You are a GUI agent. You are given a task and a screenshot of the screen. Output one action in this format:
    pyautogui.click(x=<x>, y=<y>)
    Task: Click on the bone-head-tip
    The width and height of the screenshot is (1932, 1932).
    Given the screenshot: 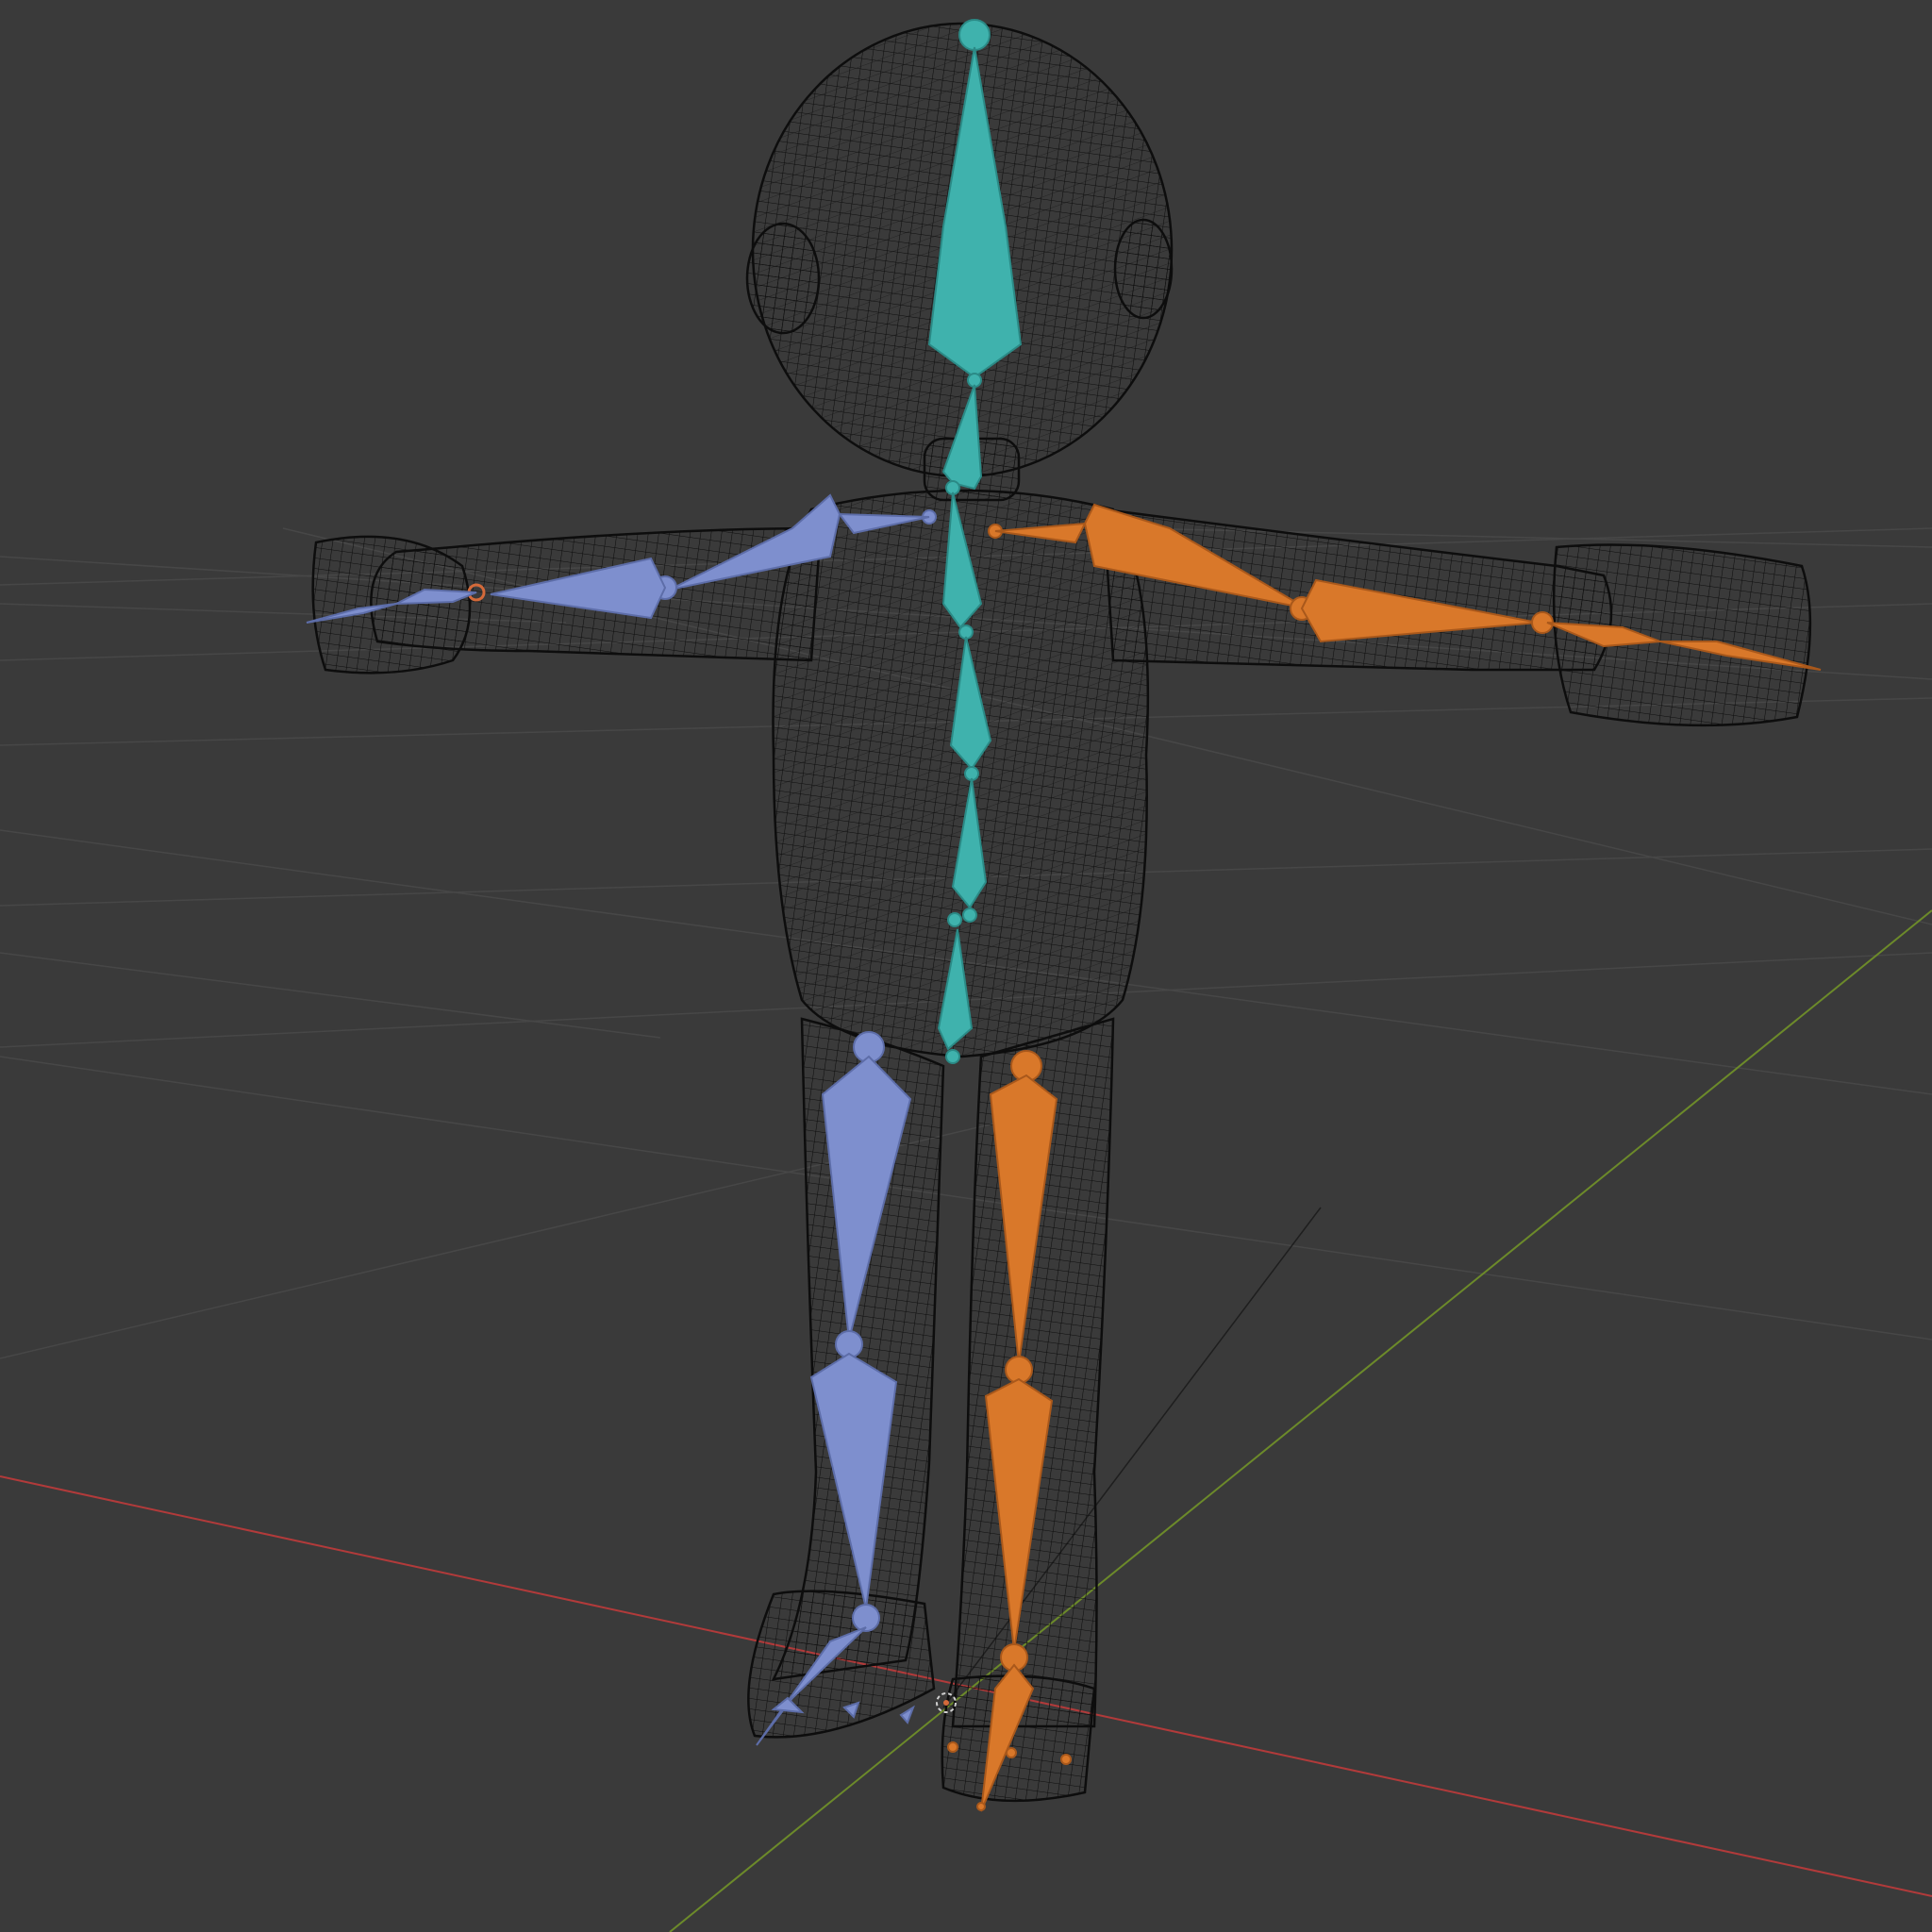 What is the action you would take?
    pyautogui.click(x=974, y=35)
    